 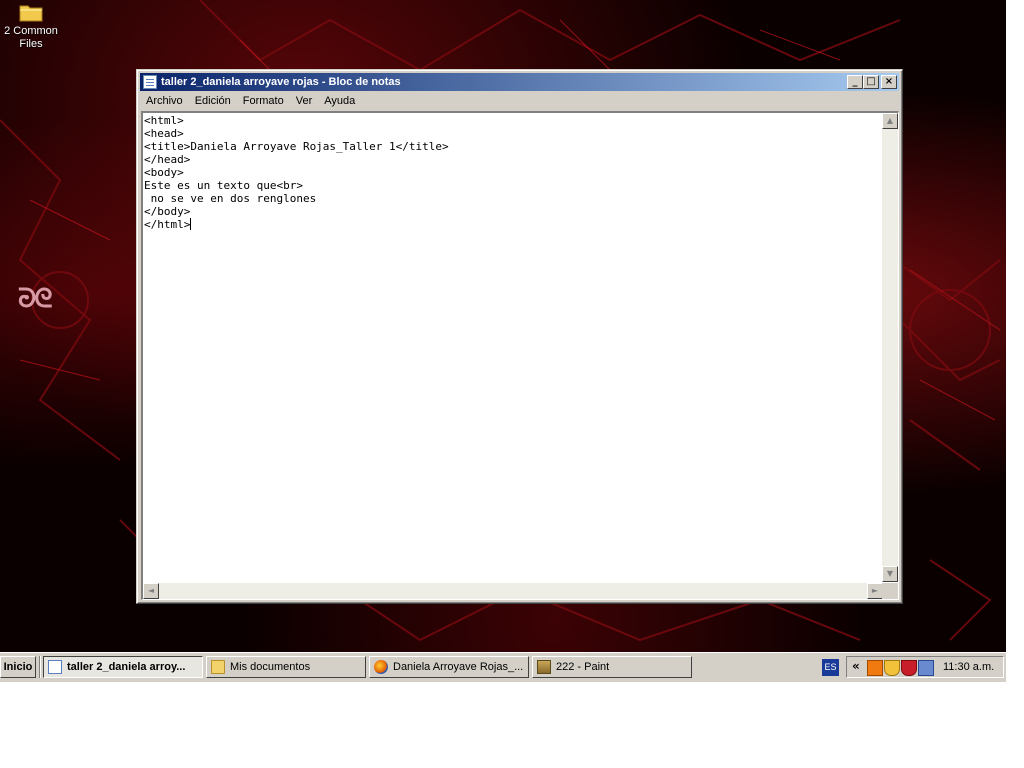 What do you see at coordinates (519, 101) in the screenshot?
I see `menu-bar: Archivo Edición Formato Ver Ayuda` at bounding box center [519, 101].